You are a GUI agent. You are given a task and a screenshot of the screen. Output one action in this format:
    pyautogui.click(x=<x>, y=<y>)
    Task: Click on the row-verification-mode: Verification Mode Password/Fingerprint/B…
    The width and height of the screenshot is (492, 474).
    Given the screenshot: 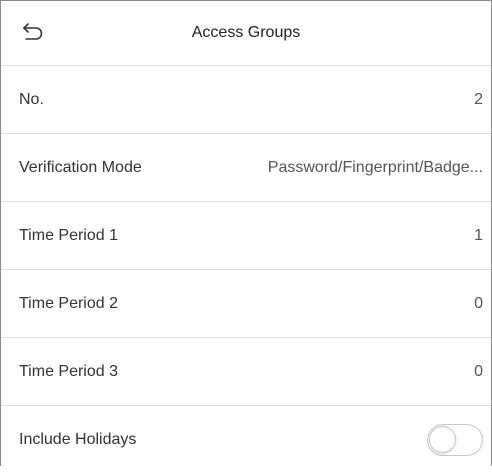 What is the action you would take?
    pyautogui.click(x=246, y=168)
    